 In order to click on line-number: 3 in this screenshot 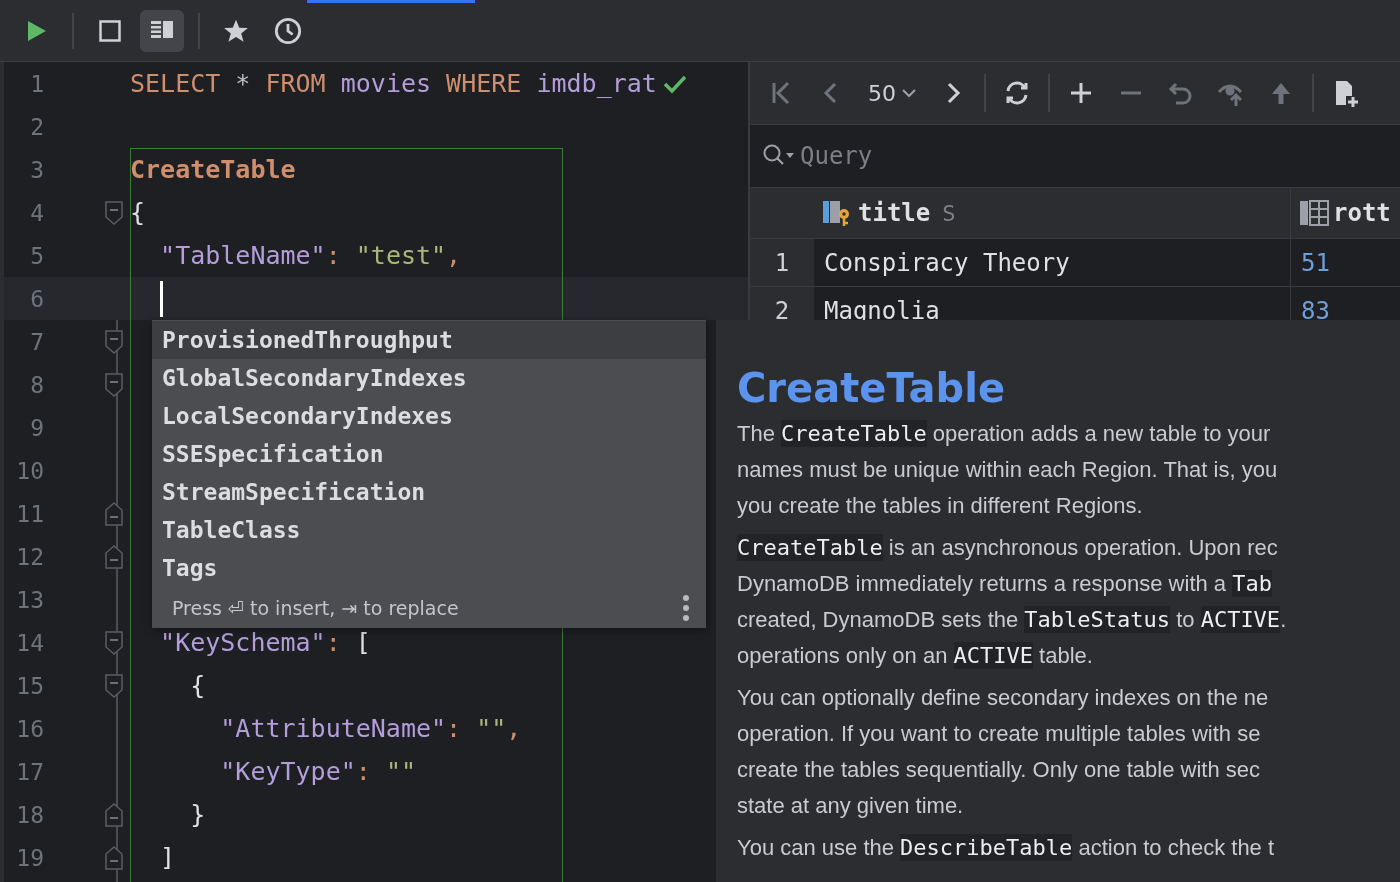, I will do `click(36, 169)`.